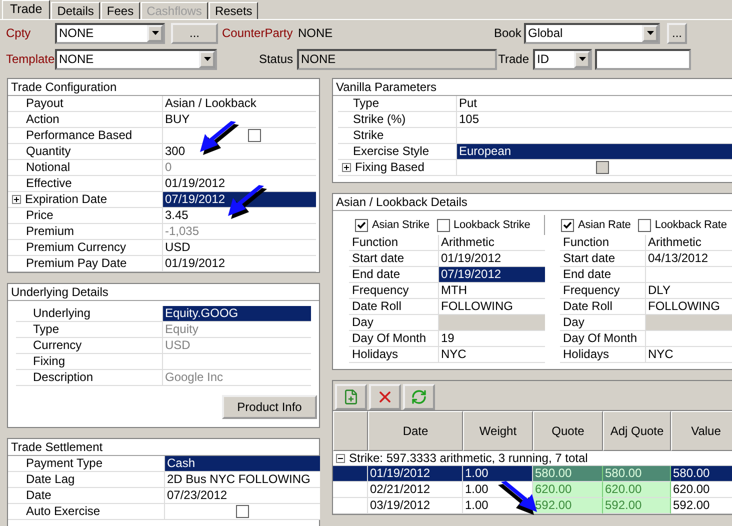 This screenshot has height=526, width=732. Describe the element at coordinates (39, 495) in the screenshot. I see `property-label: Date` at that location.